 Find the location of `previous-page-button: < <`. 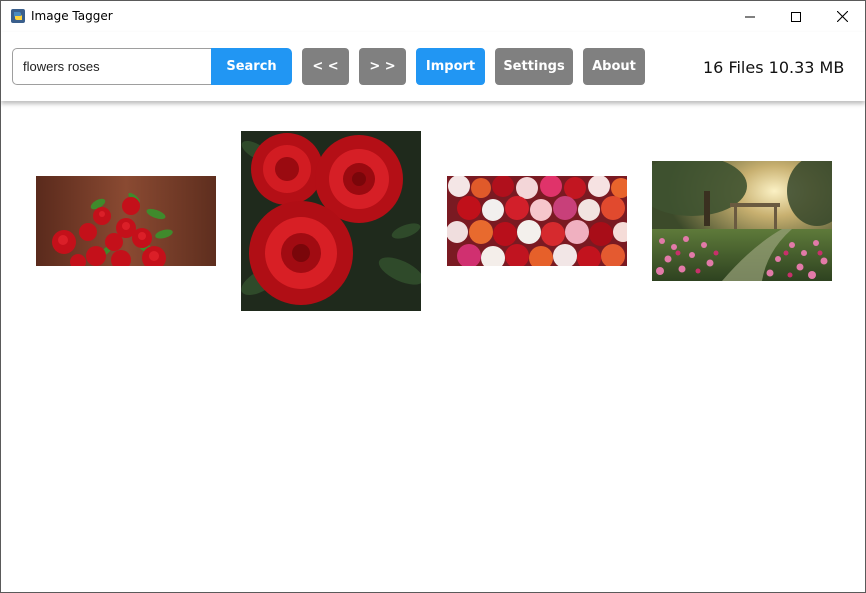

previous-page-button: < < is located at coordinates (325, 66).